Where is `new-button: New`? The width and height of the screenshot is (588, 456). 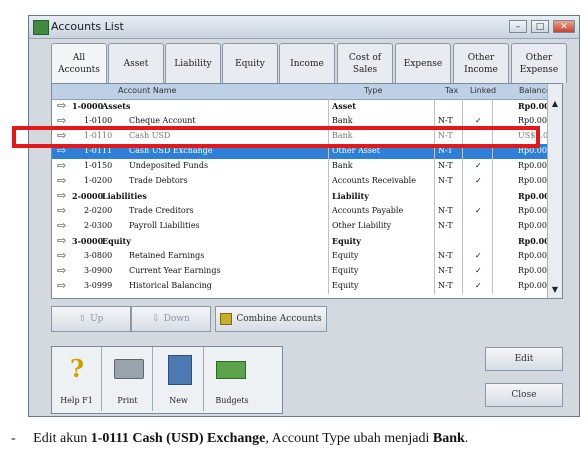 new-button: New is located at coordinates (179, 379).